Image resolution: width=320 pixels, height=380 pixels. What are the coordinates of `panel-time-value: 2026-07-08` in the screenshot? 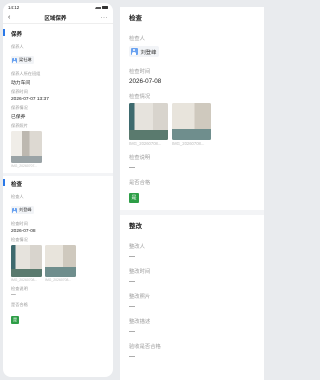 It's located at (145, 81).